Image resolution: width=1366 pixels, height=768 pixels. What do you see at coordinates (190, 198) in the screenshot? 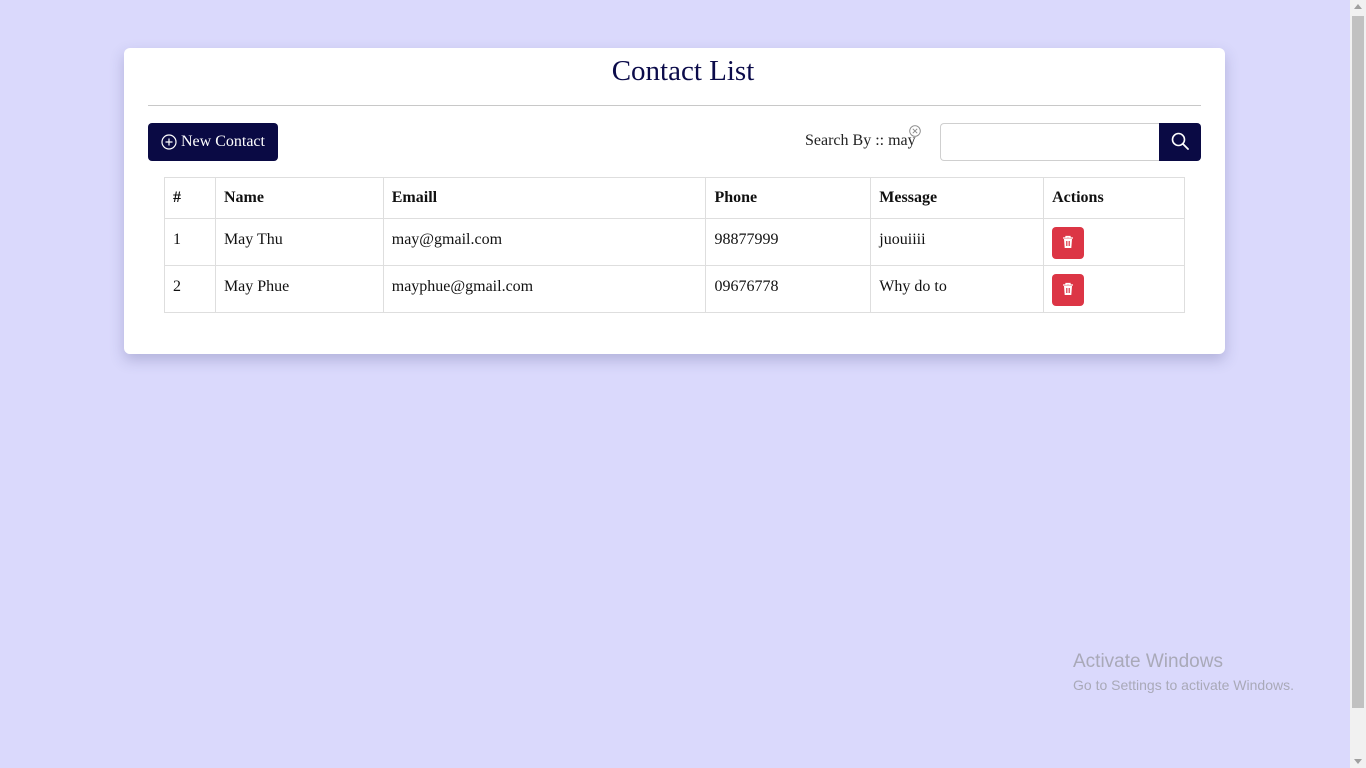
I see `header-index: #` at bounding box center [190, 198].